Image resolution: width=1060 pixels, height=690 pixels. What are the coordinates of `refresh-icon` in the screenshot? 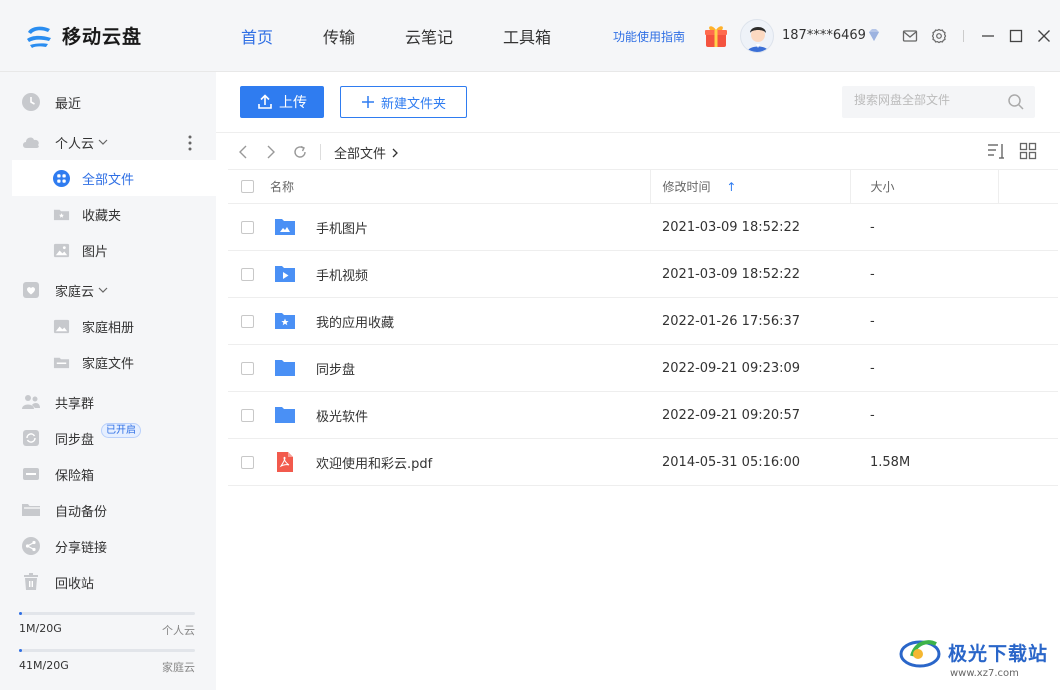 It's located at (300, 152).